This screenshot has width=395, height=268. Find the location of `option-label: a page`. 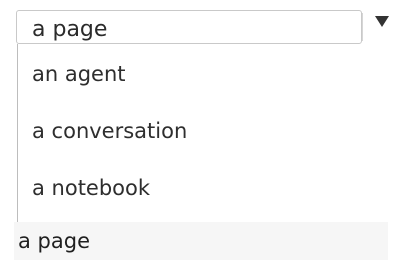

option-label: a page is located at coordinates (54, 241).